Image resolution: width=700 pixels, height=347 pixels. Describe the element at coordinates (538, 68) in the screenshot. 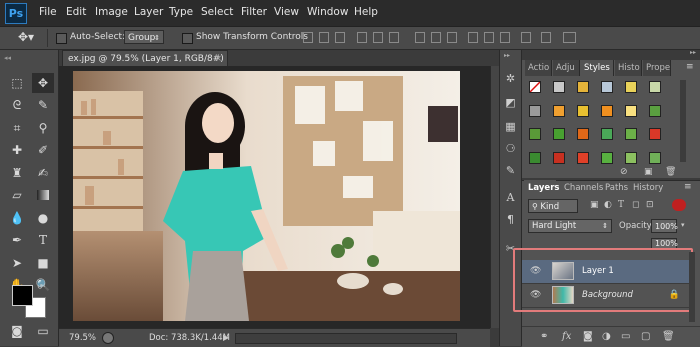

I see `tab-actions: Actio` at that location.